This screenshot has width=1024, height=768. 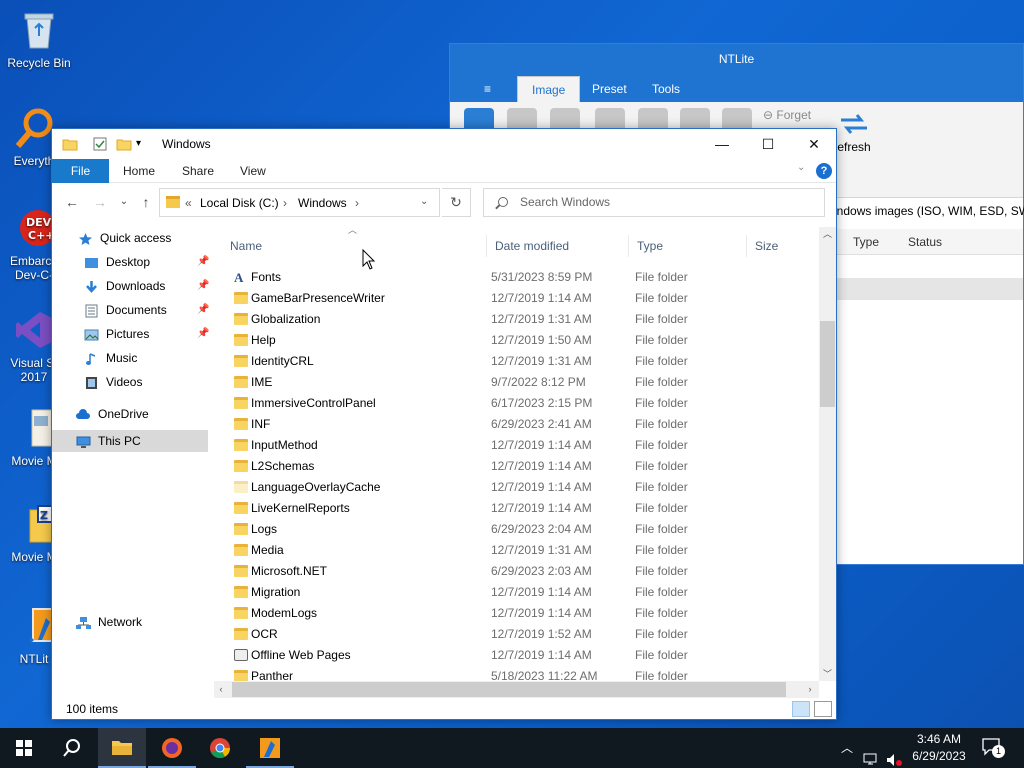 What do you see at coordinates (146, 286) in the screenshot?
I see `nav-downloads: Downloads 📌` at bounding box center [146, 286].